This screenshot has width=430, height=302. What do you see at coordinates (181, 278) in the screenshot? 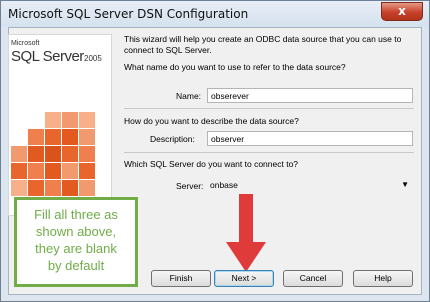
I see `finish-button: Finish` at bounding box center [181, 278].